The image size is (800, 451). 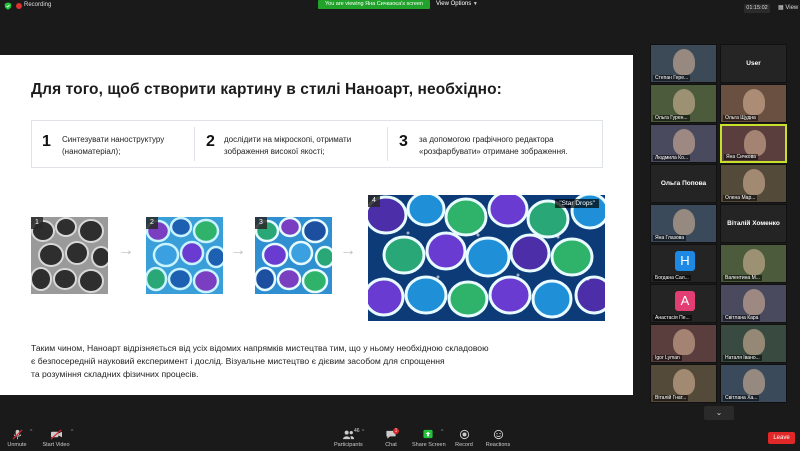 What do you see at coordinates (498, 445) in the screenshot?
I see `reactions-label: Reactions` at bounding box center [498, 445].